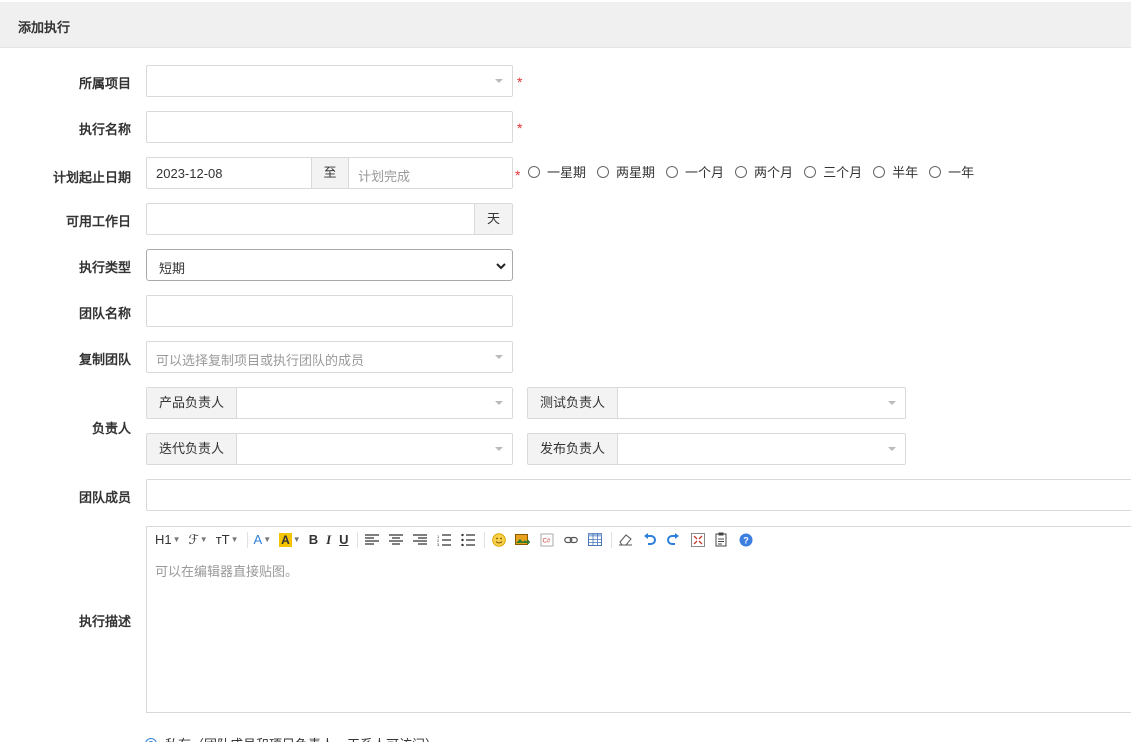 The image size is (1131, 742). I want to click on table-icon, so click(595, 540).